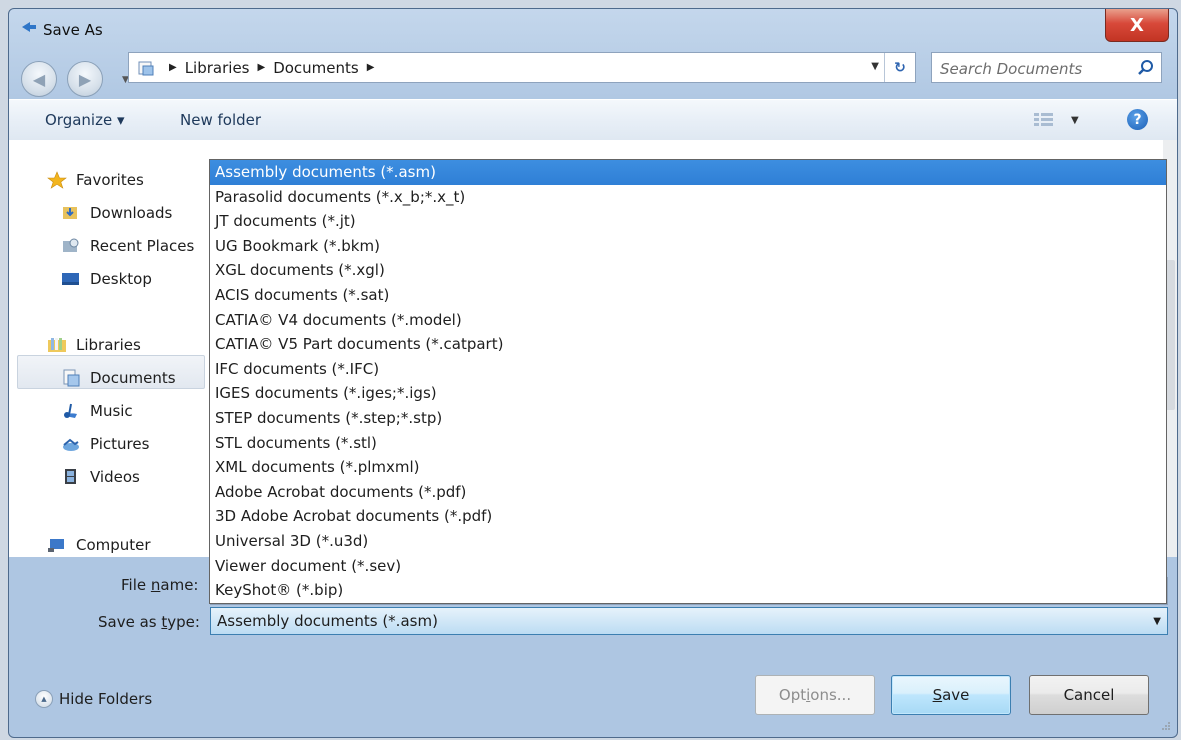  Describe the element at coordinates (688, 295) in the screenshot. I see `type-option-acis: ACIS documents (*.sat)` at that location.